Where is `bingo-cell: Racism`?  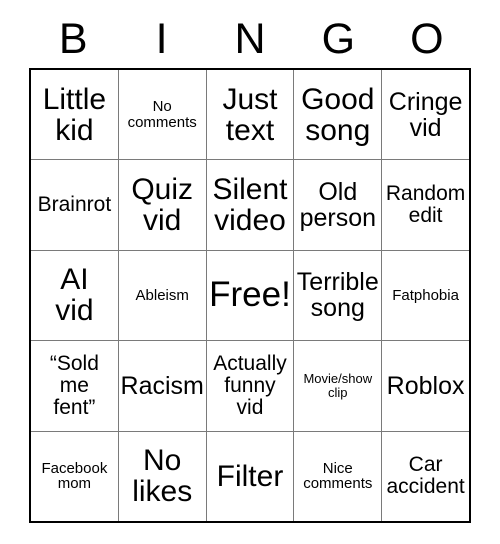
bingo-cell: Racism is located at coordinates (162, 386).